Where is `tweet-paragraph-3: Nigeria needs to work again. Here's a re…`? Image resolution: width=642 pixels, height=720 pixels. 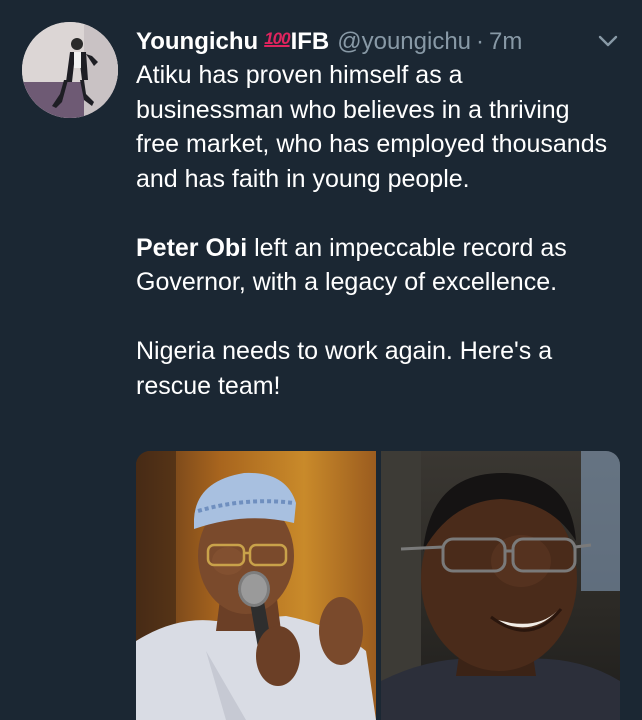
tweet-paragraph-3: Nigeria needs to work again. Here's a re… is located at coordinates (344, 368).